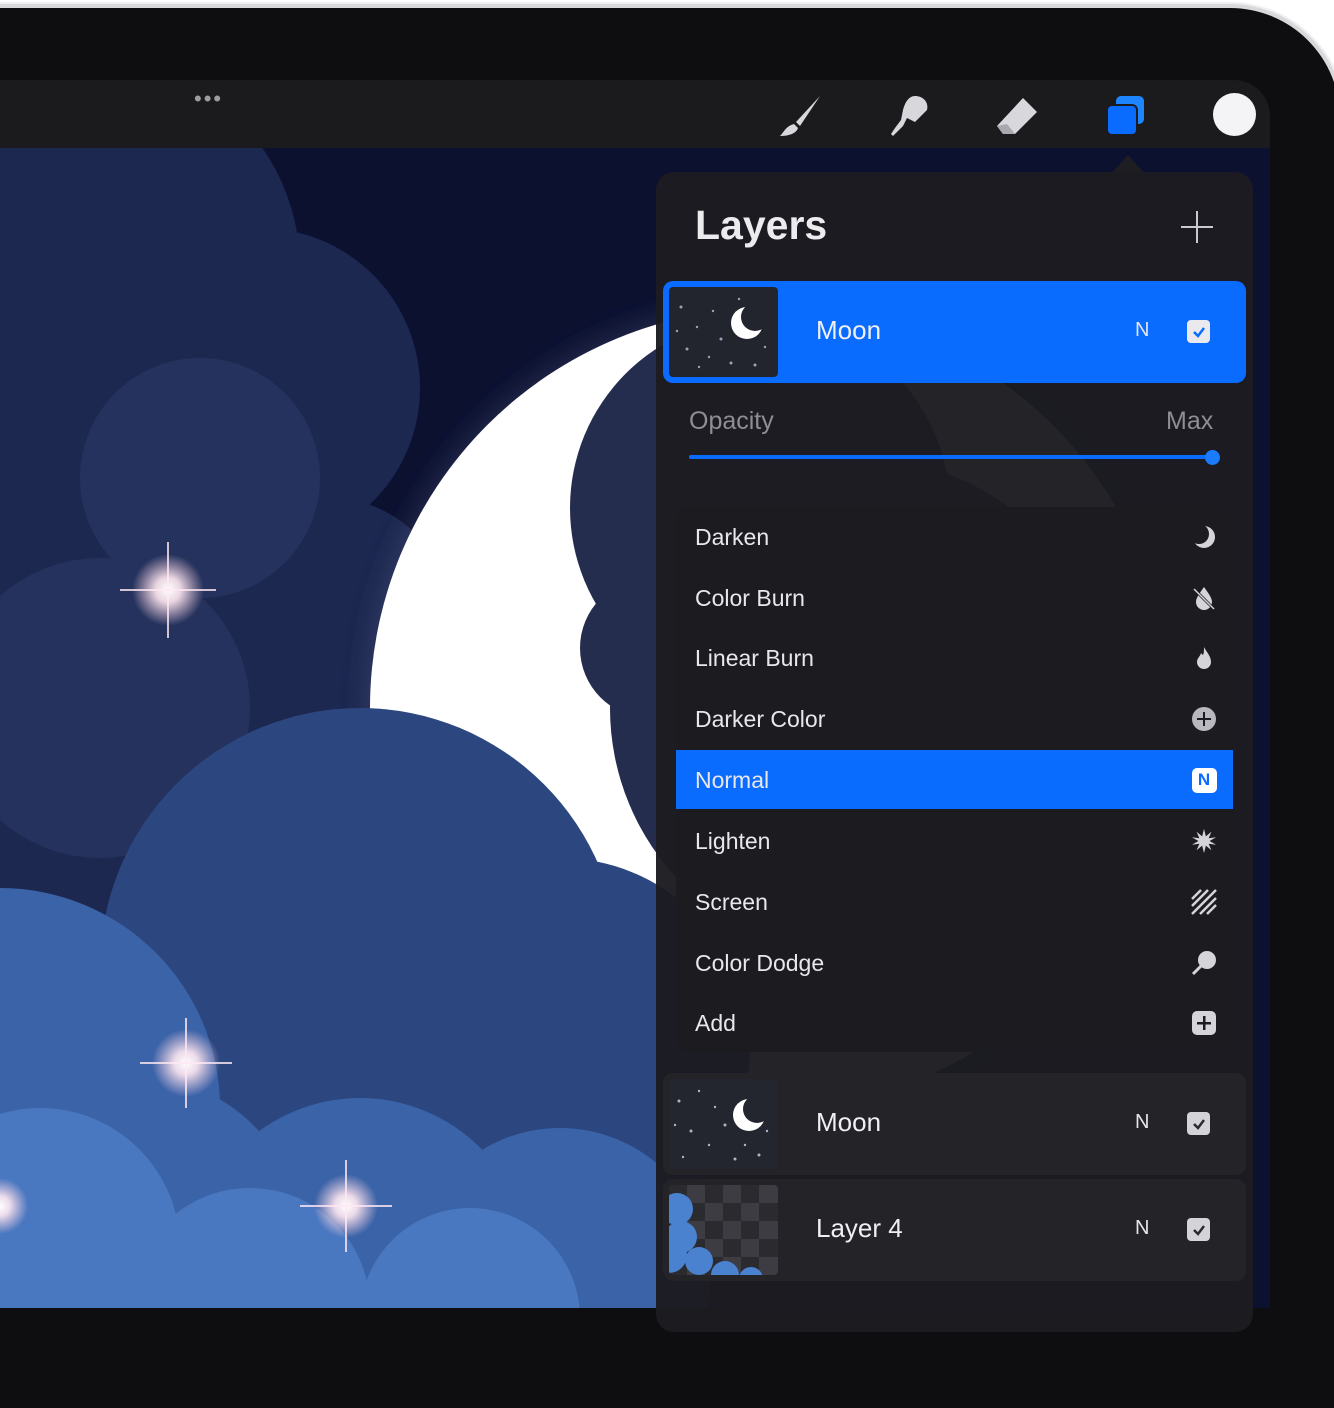 The height and width of the screenshot is (1408, 1334). What do you see at coordinates (1204, 598) in the screenshot?
I see `burn-drop-icon` at bounding box center [1204, 598].